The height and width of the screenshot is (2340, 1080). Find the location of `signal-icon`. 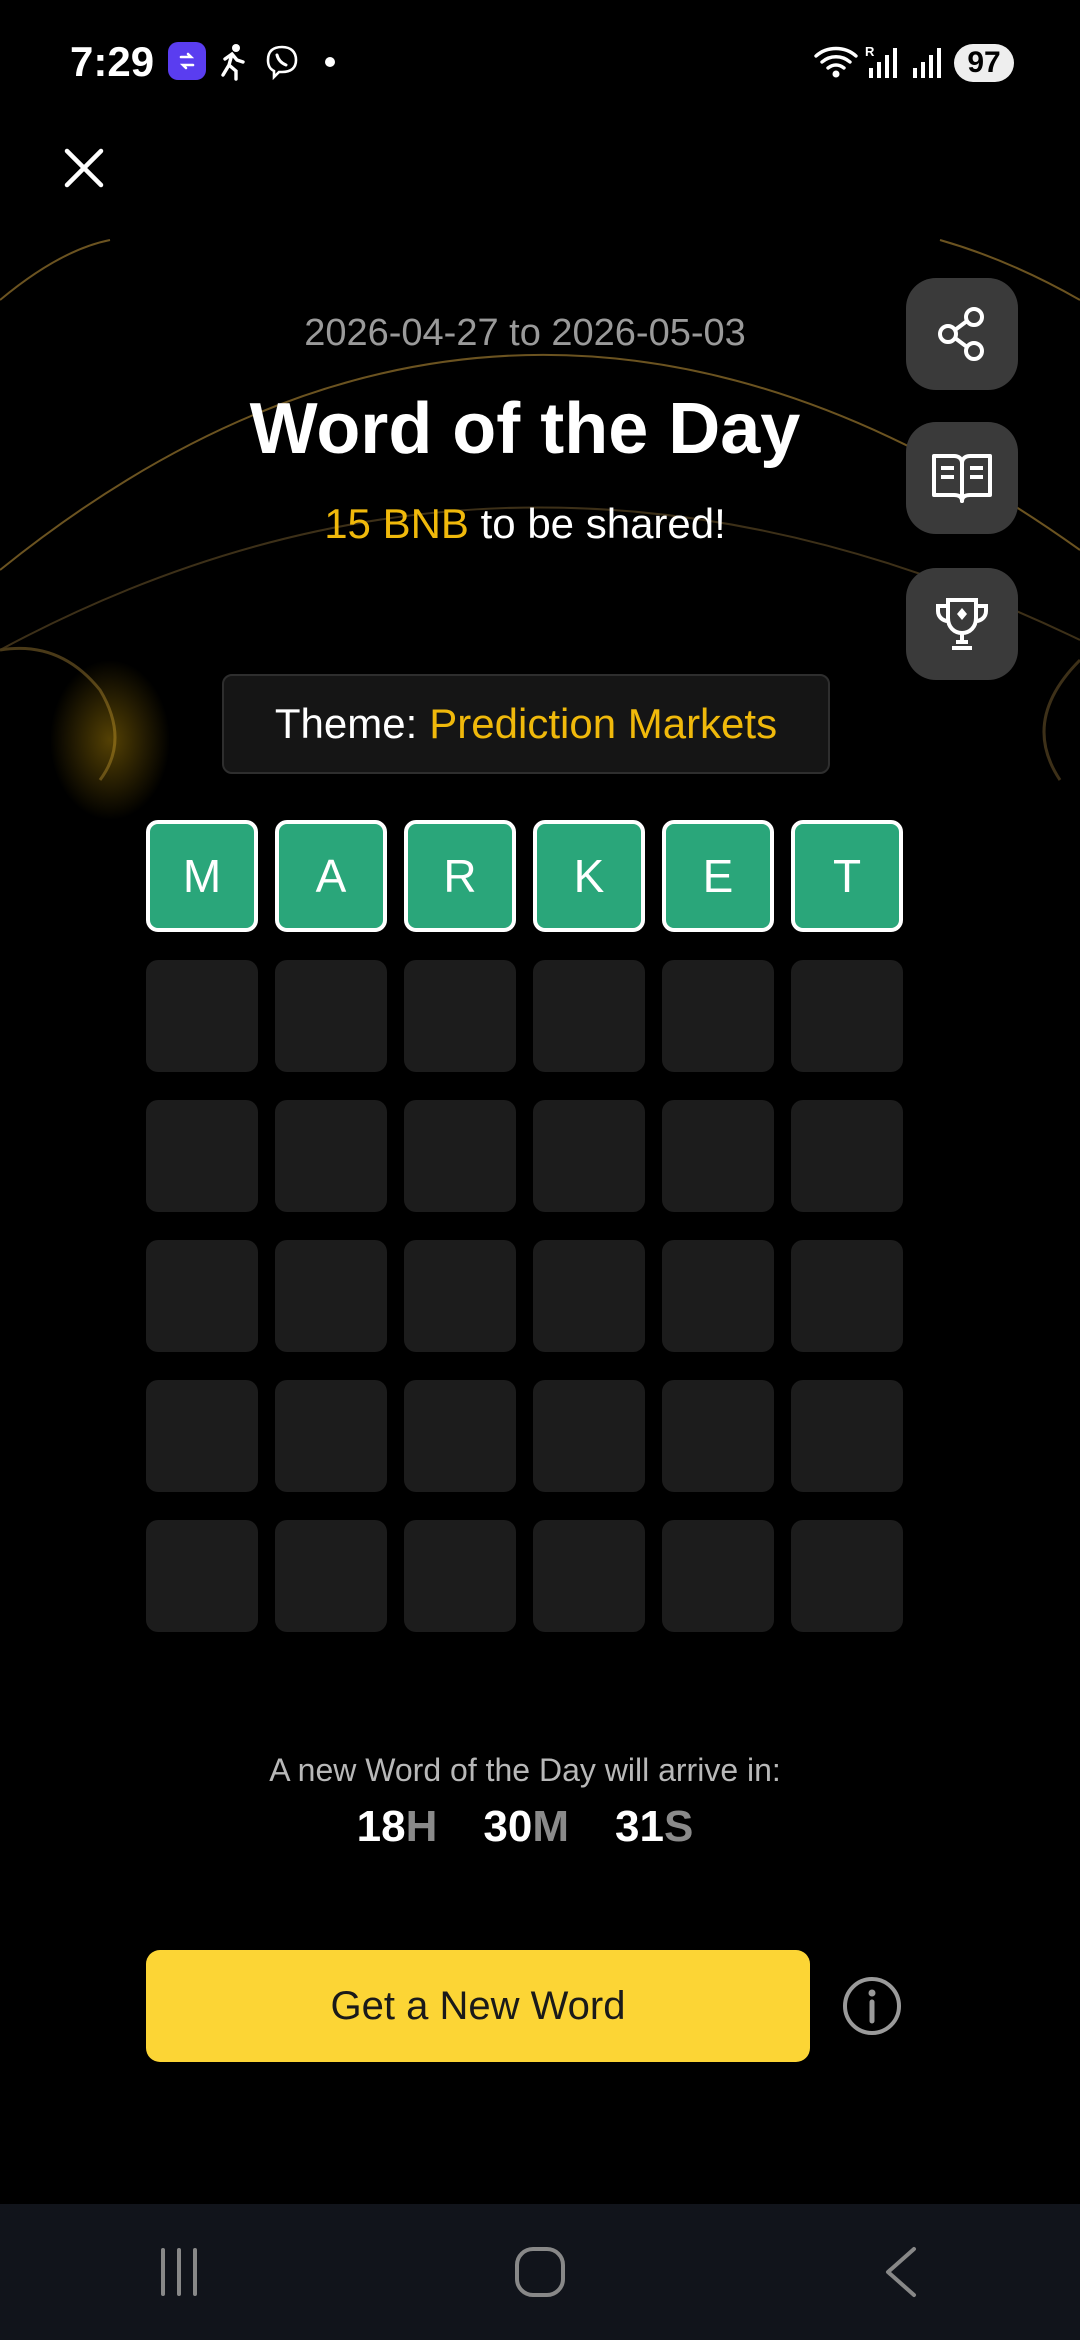

signal-icon is located at coordinates (927, 62).